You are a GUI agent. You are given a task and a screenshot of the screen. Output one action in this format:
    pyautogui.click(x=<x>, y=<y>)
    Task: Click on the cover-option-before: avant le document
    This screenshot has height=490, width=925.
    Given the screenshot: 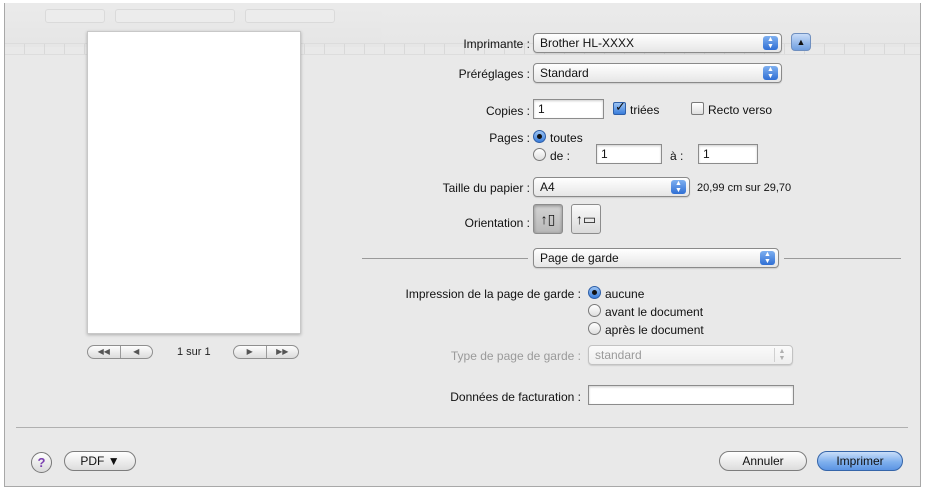 What is the action you would take?
    pyautogui.click(x=654, y=312)
    